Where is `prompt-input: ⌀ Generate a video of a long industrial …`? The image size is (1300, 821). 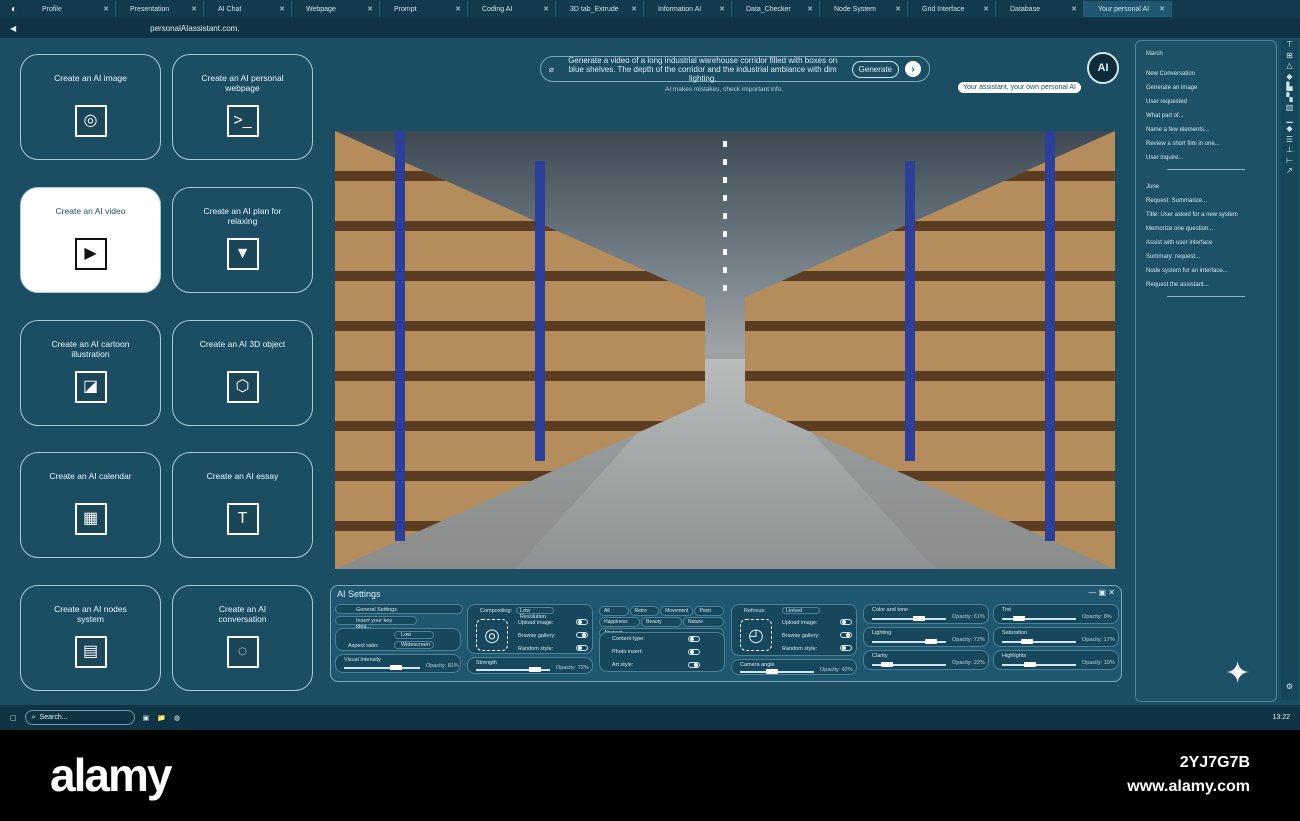 prompt-input: ⌀ Generate a video of a long industrial … is located at coordinates (735, 69).